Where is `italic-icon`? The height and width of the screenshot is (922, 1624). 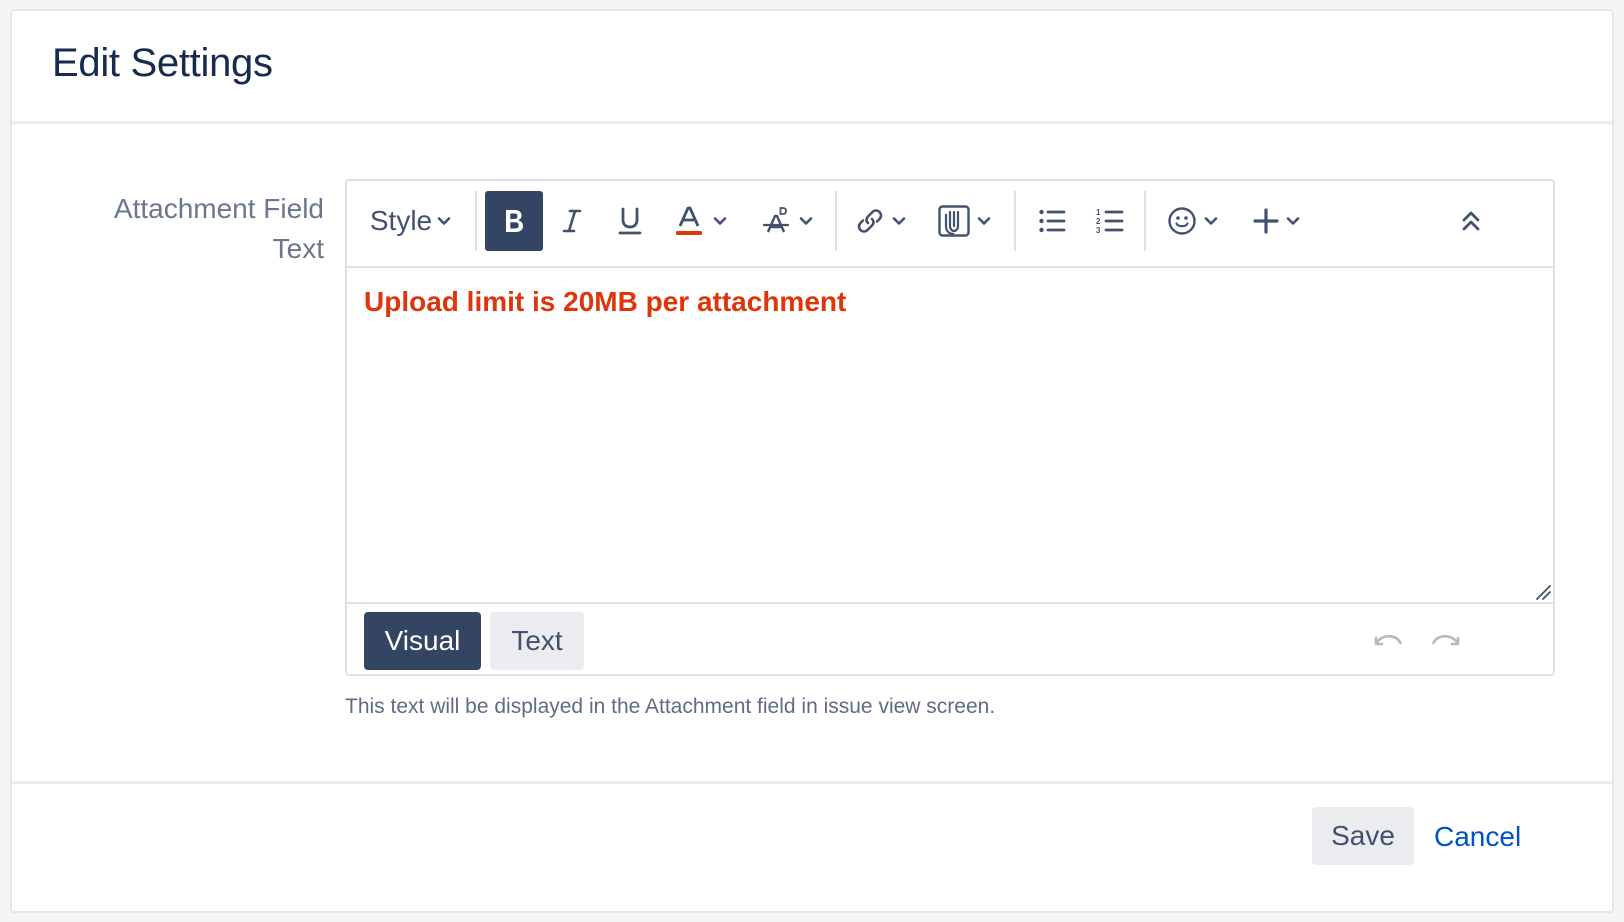
italic-icon is located at coordinates (572, 221).